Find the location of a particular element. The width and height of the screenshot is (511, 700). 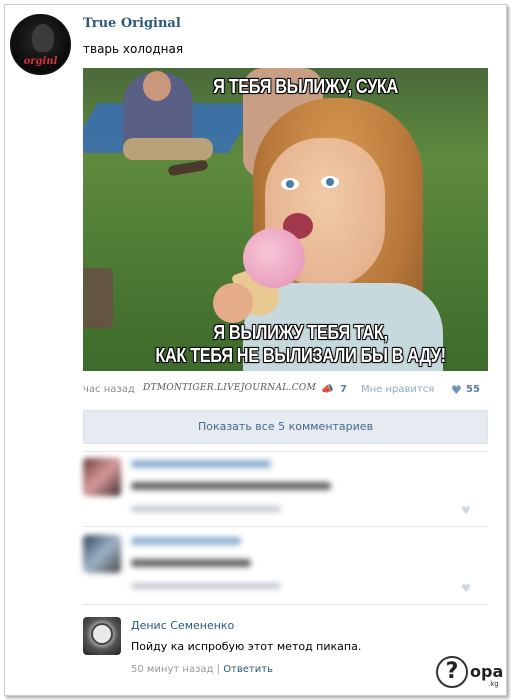

meme-caption-top: Я ТЕБЯ ВЫЛИЖУ, СУКА is located at coordinates (305, 87).